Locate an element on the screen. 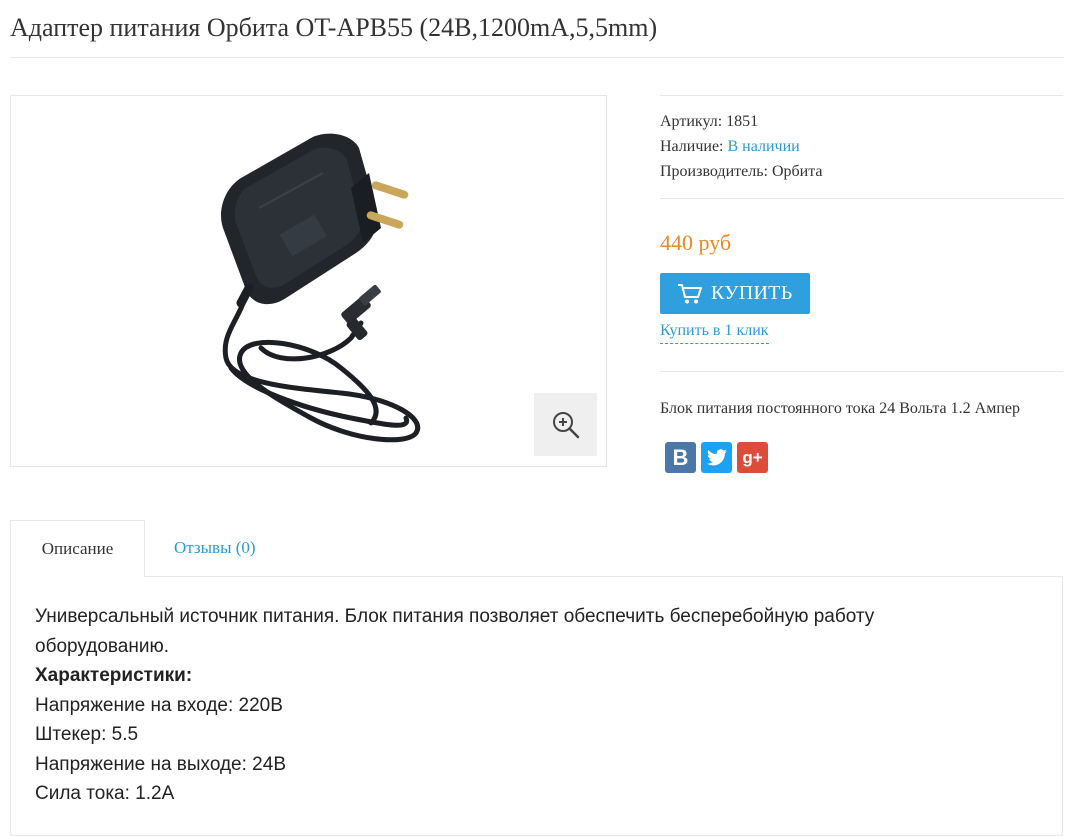 This screenshot has width=1080, height=836. twitter-share-button is located at coordinates (716, 457).